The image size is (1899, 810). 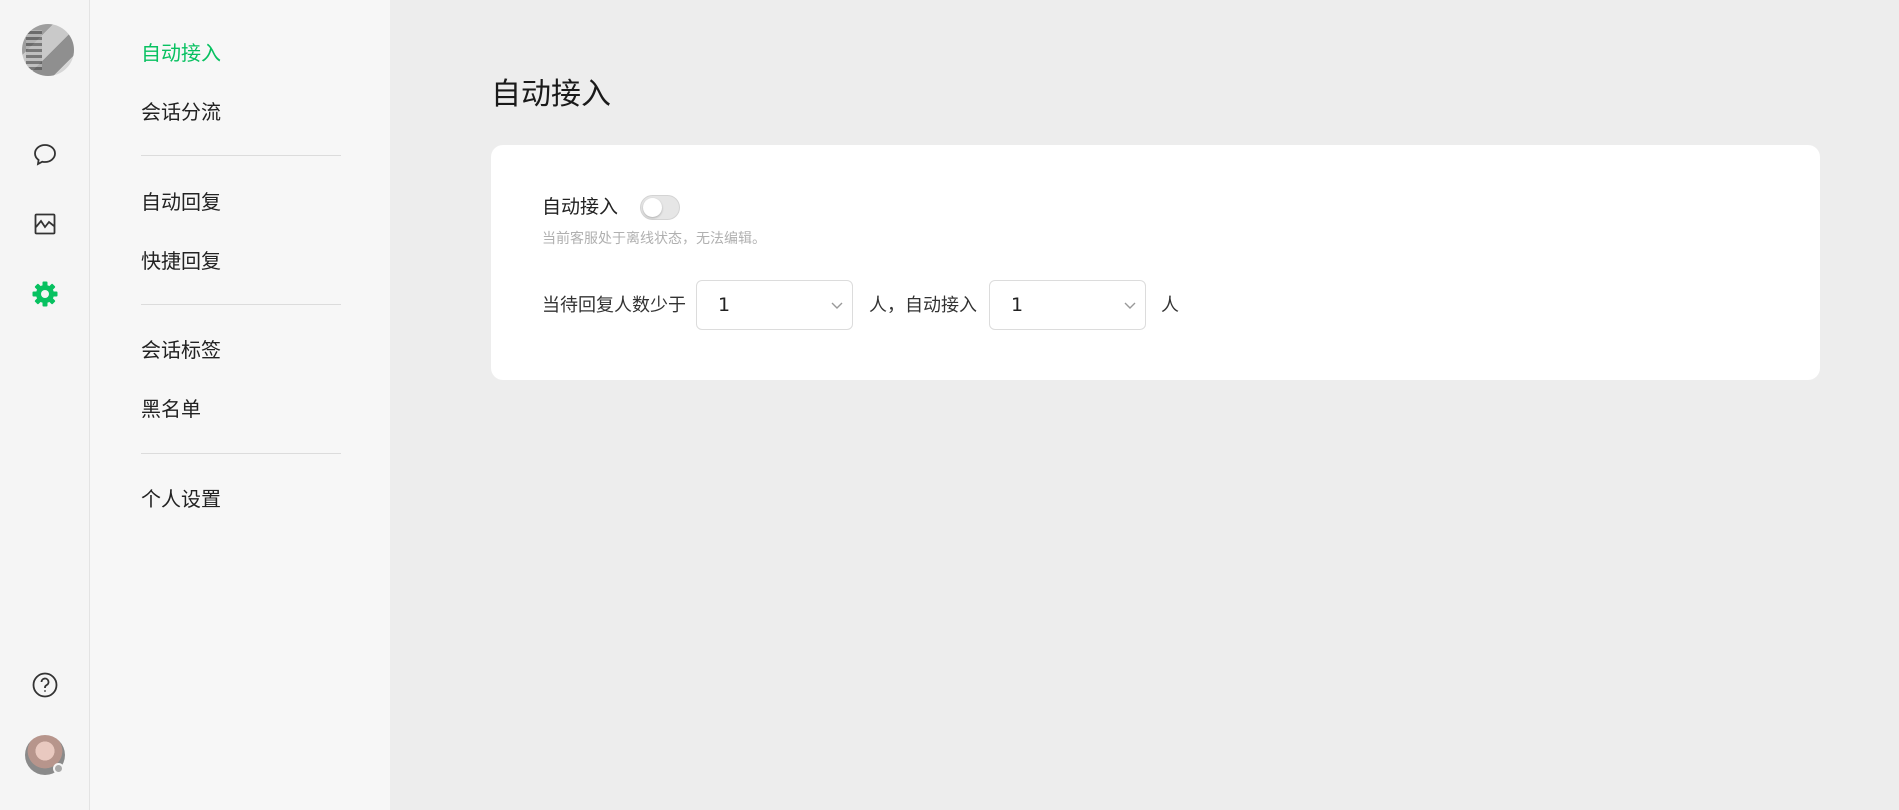 What do you see at coordinates (45, 405) in the screenshot?
I see `icon-rail` at bounding box center [45, 405].